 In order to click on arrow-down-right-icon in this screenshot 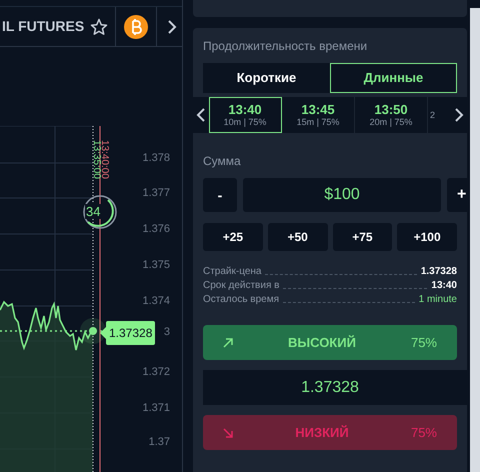, I will do `click(228, 433)`.